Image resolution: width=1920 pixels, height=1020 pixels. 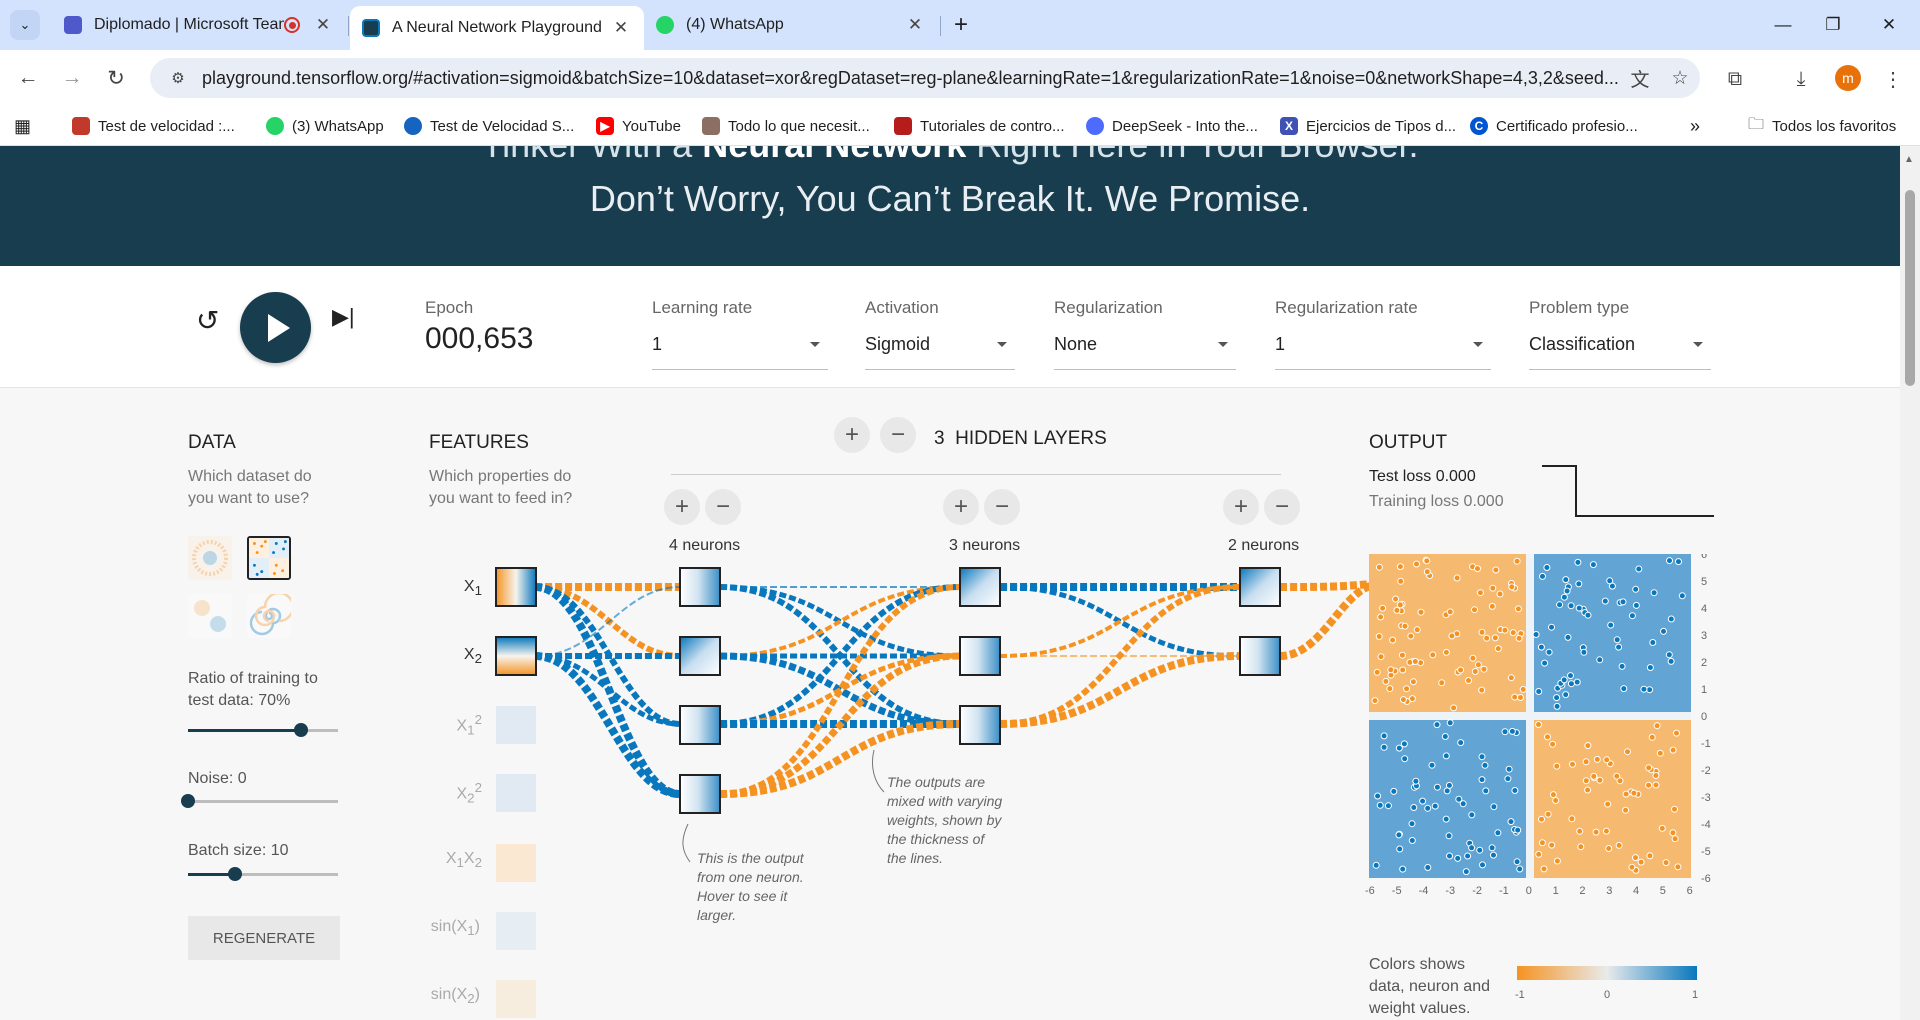 What do you see at coordinates (1783, 25) in the screenshot?
I see `minimize-button: —` at bounding box center [1783, 25].